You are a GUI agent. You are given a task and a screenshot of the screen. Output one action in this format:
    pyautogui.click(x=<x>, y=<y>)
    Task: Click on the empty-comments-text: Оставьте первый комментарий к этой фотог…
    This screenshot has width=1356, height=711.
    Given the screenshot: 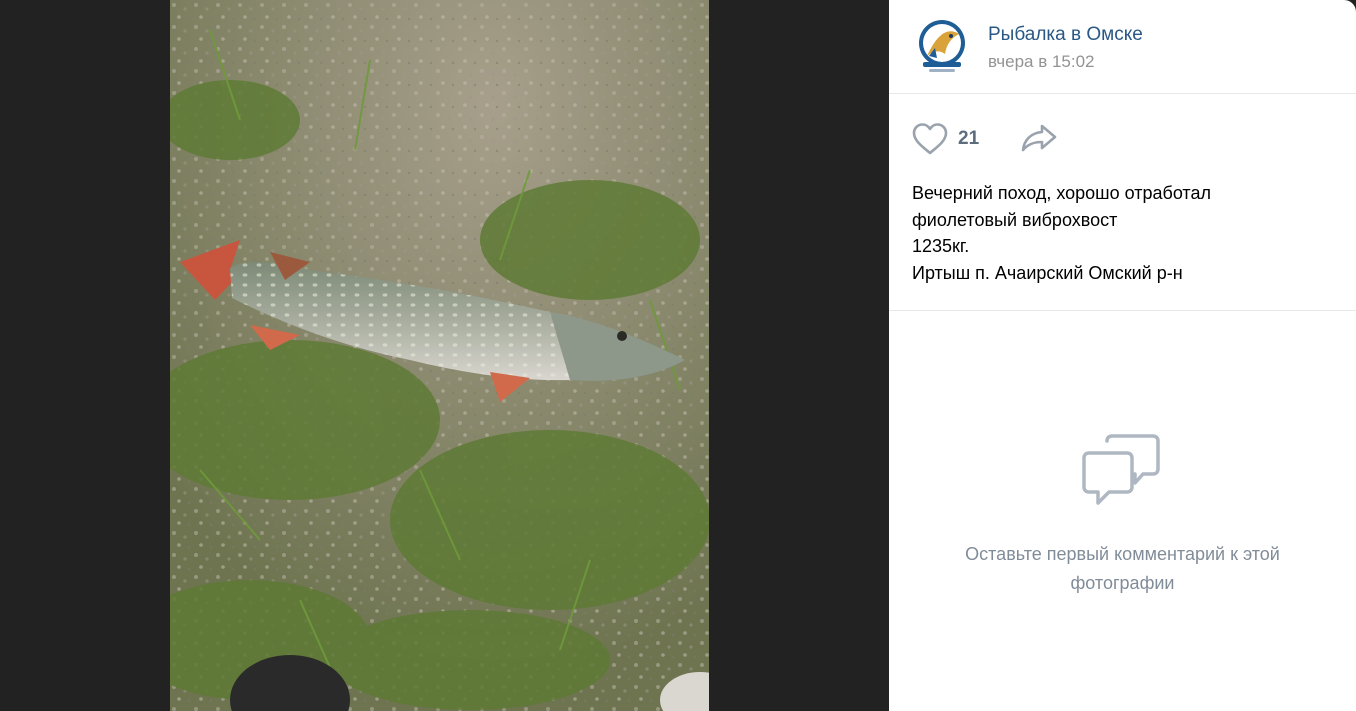 What is the action you would take?
    pyautogui.click(x=1122, y=568)
    